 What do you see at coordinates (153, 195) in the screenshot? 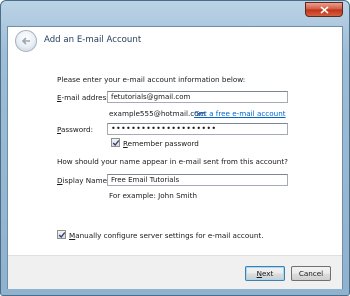
I see `display-name-example: For example: John Smith` at bounding box center [153, 195].